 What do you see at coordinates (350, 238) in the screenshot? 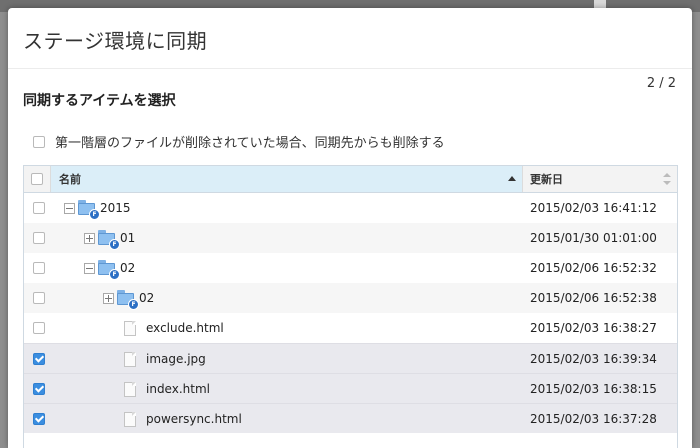
I see `tree-row-folder: F 01 2015/01/30 01:01:00` at bounding box center [350, 238].